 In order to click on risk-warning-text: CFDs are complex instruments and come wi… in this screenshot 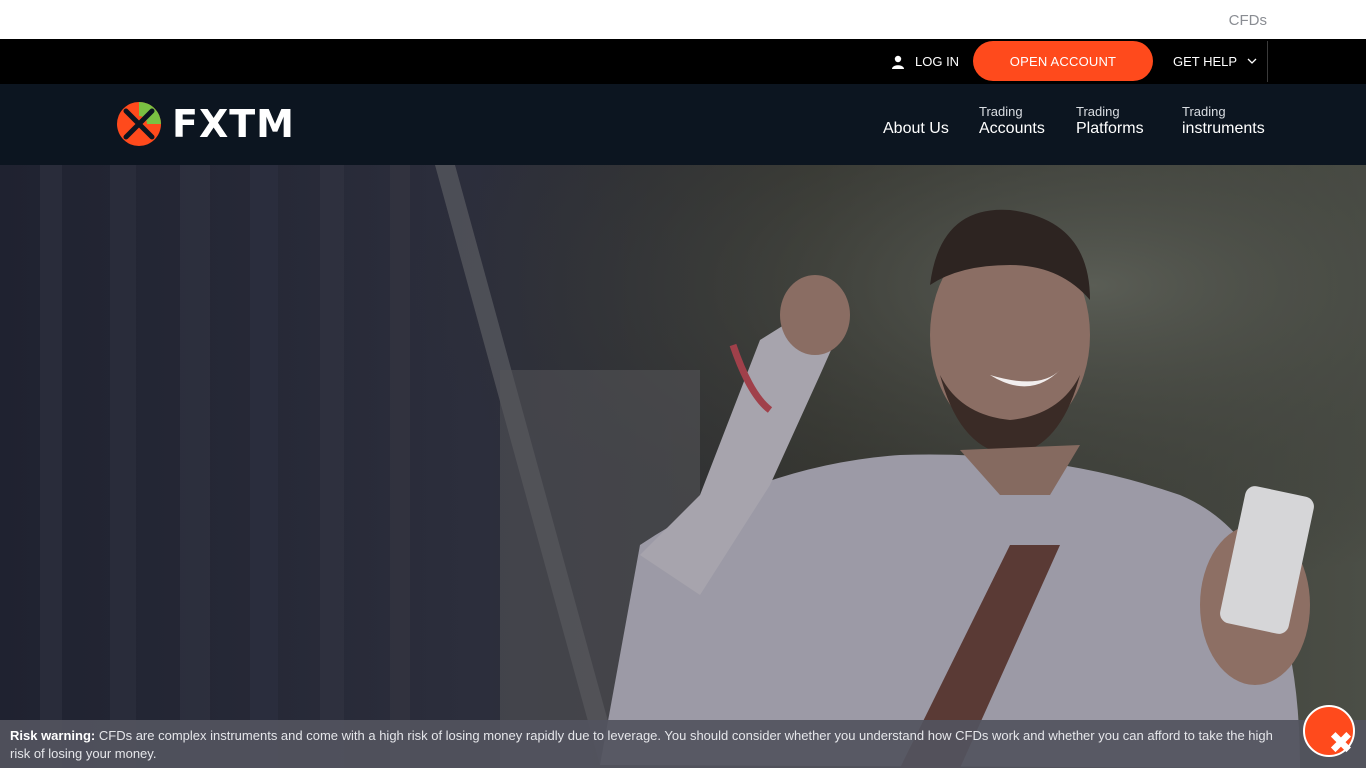, I will do `click(641, 744)`.